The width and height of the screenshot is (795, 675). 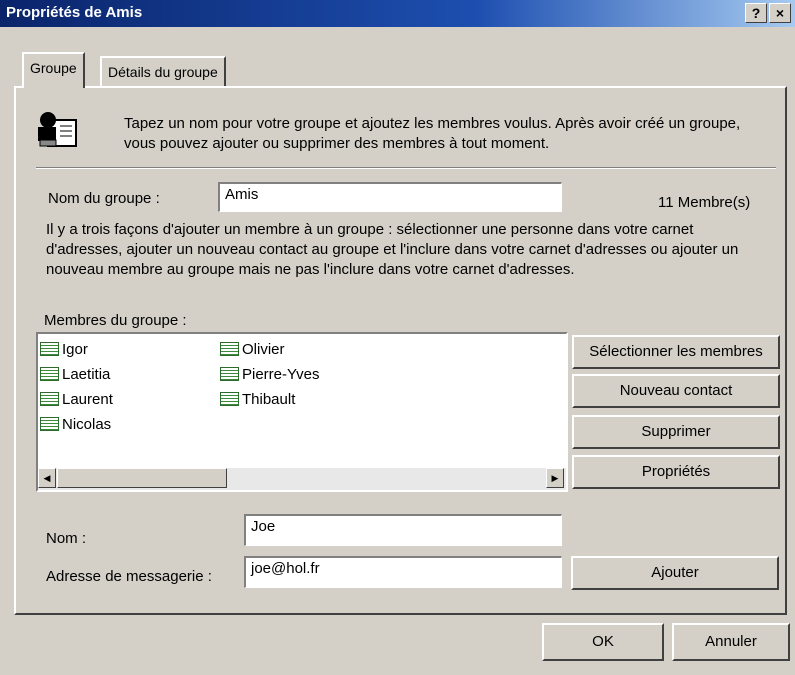 I want to click on name-label: Nom :, so click(x=66, y=538).